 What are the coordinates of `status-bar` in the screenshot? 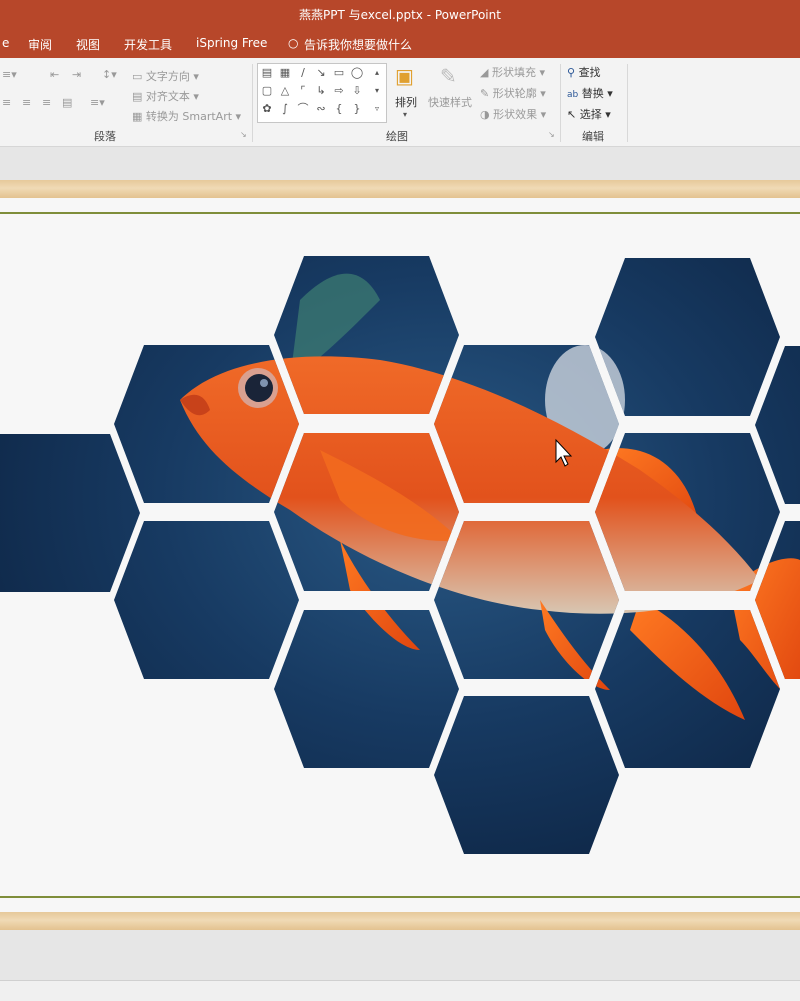 It's located at (400, 990).